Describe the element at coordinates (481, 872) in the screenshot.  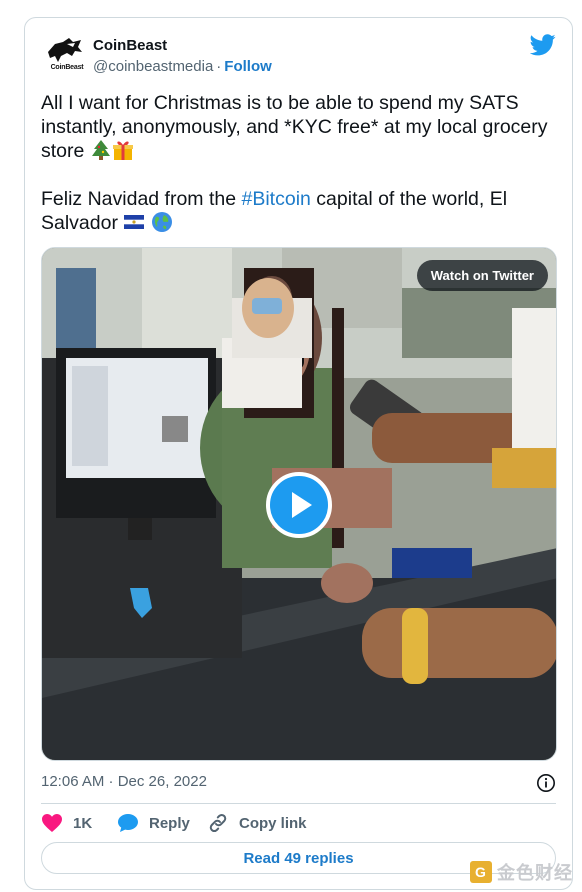
I see `watermark-logo-icon: G` at that location.